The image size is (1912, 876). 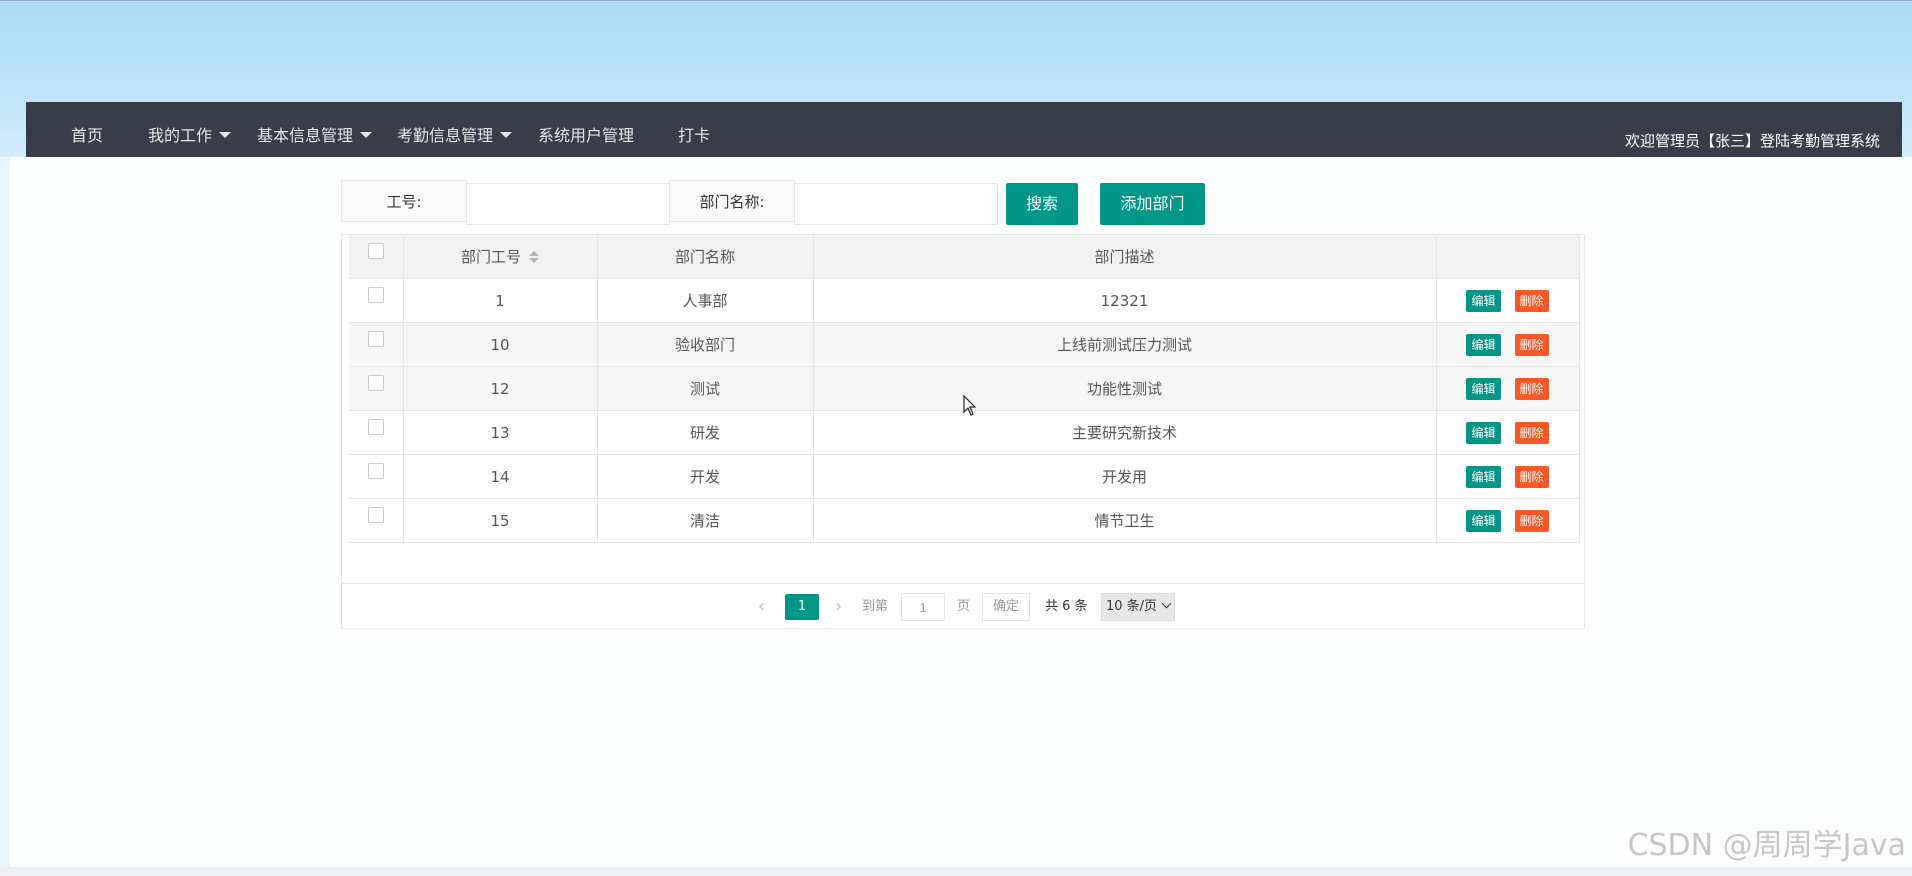 I want to click on nav-home: 首页, so click(x=87, y=129).